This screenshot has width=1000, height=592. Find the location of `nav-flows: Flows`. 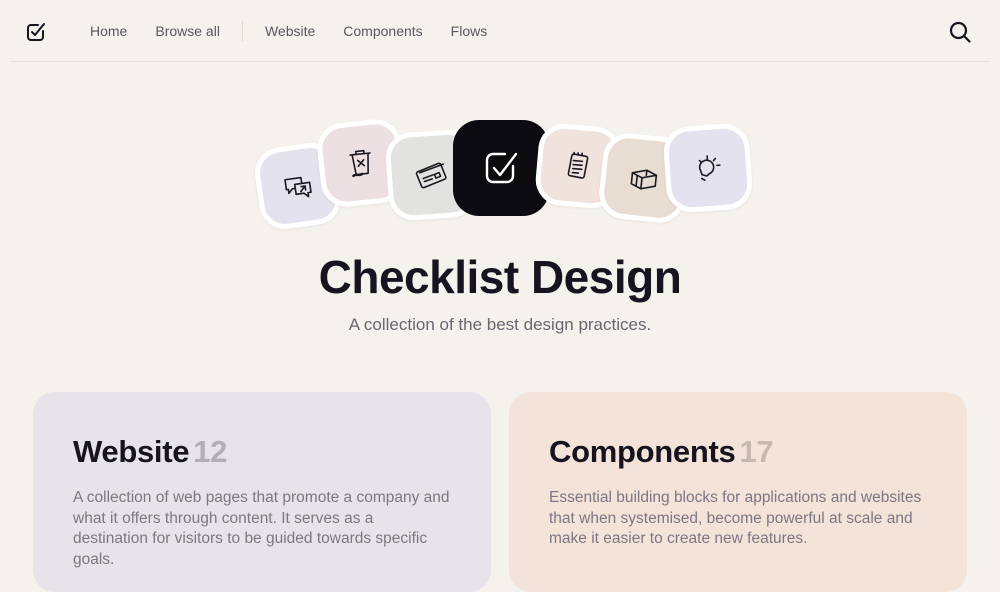

nav-flows: Flows is located at coordinates (469, 31).